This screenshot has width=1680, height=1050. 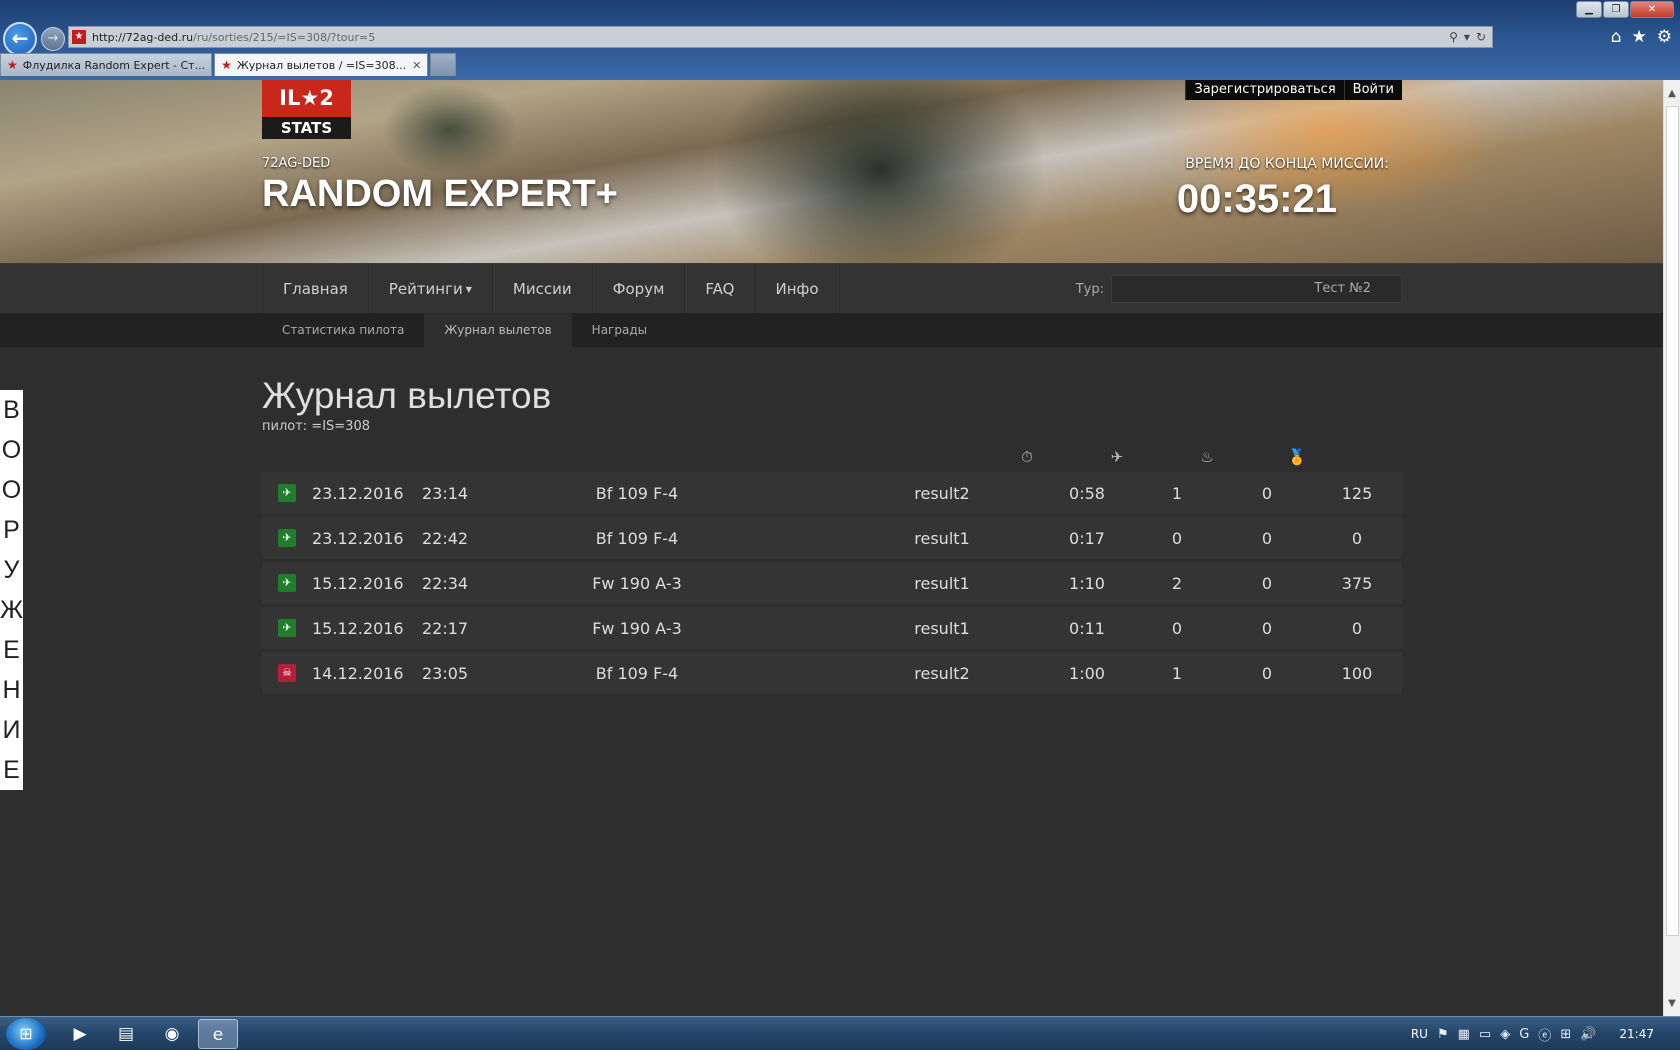 I want to click on tour-selector: Тур: Тест №2, so click(x=1239, y=289).